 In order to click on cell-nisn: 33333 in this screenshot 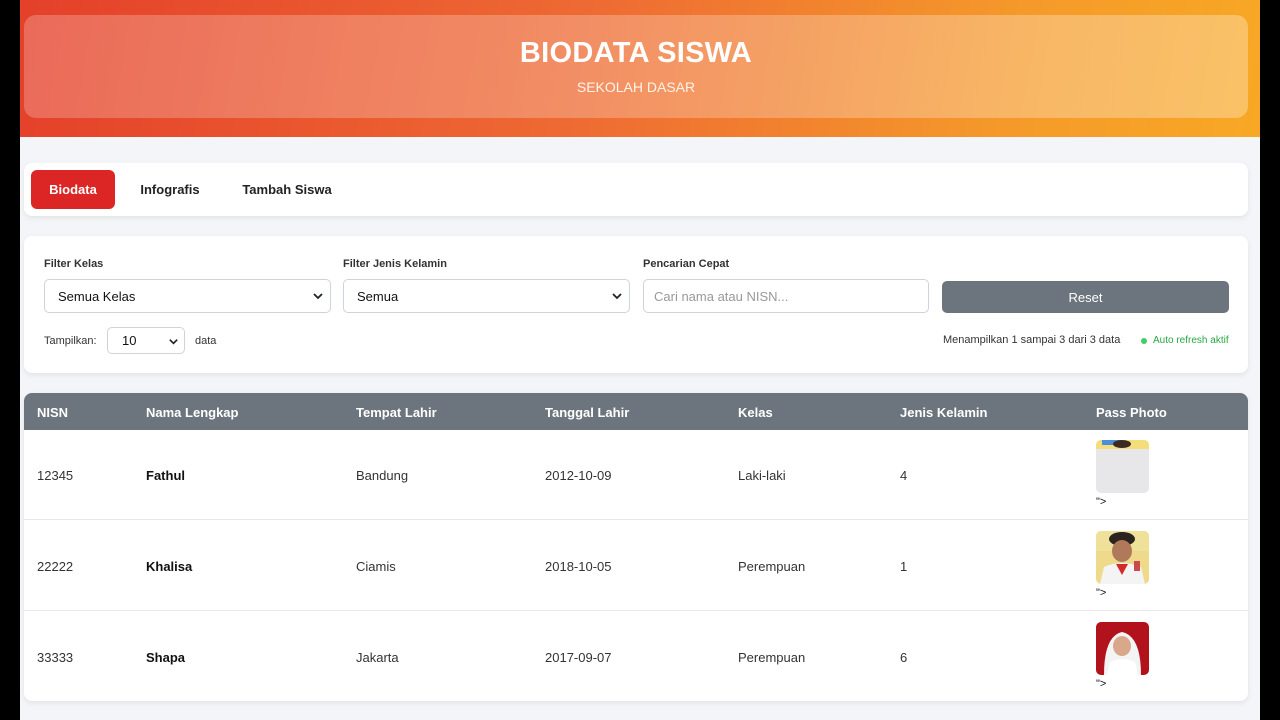, I will do `click(55, 657)`.